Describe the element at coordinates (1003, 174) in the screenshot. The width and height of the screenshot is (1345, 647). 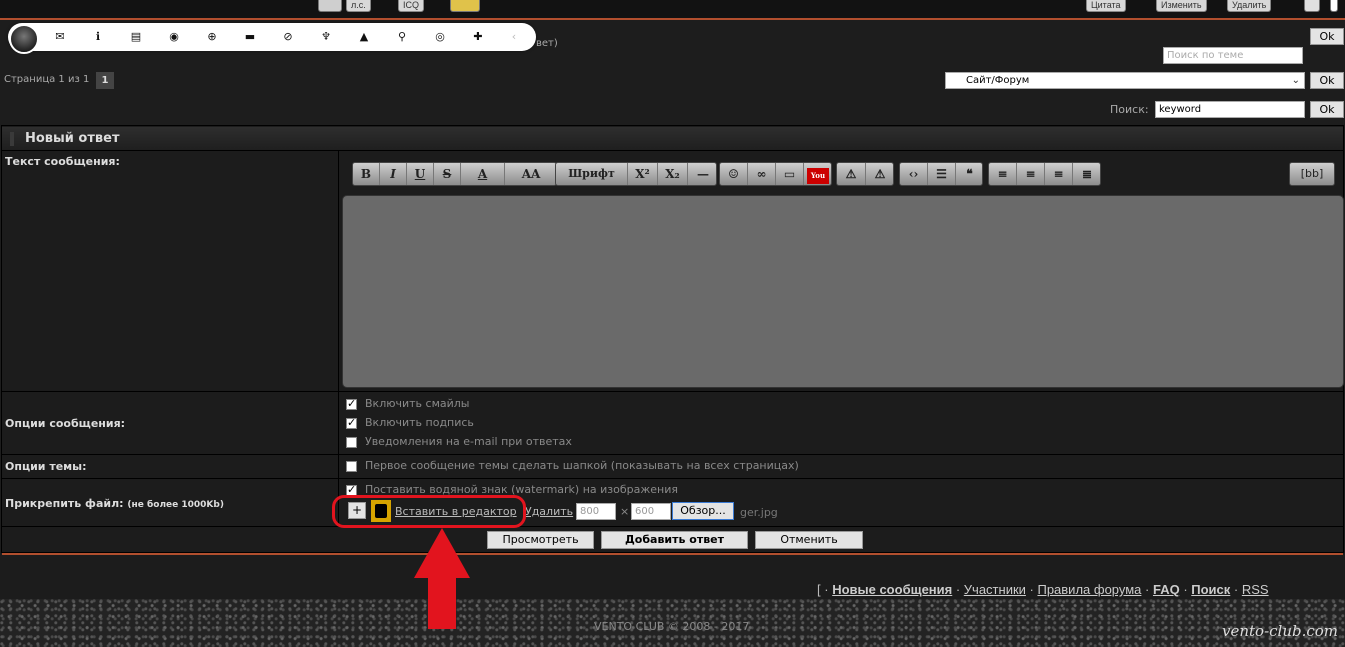
I see `align-left-icon: ≡` at that location.